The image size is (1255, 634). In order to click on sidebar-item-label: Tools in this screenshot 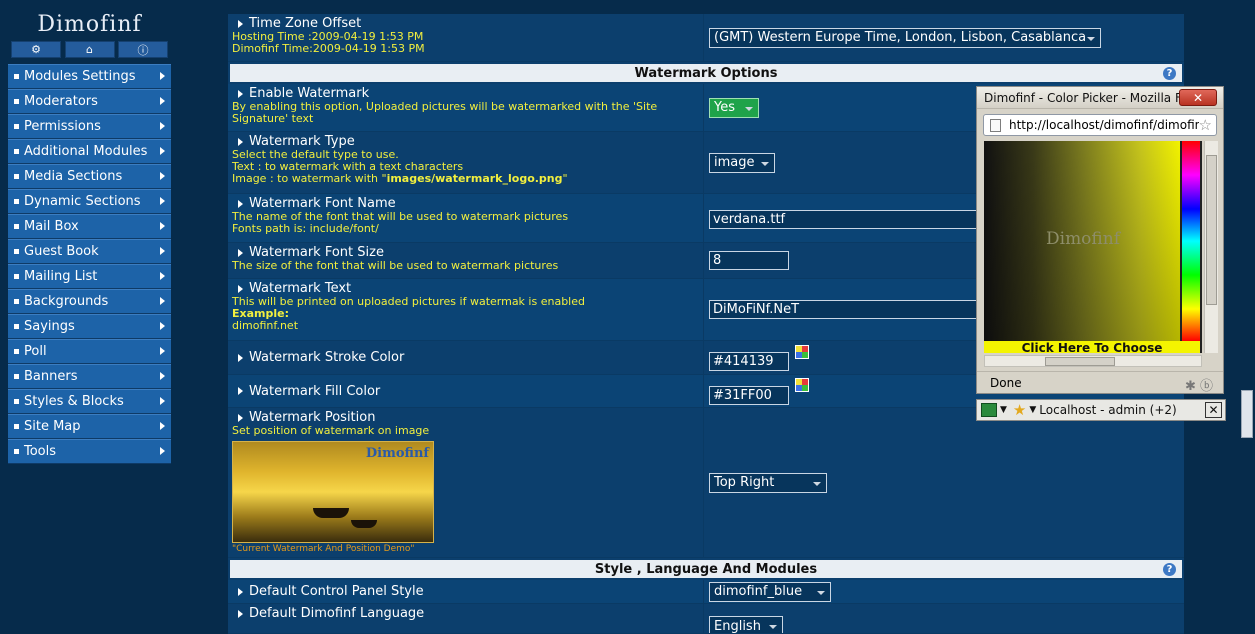, I will do `click(40, 451)`.